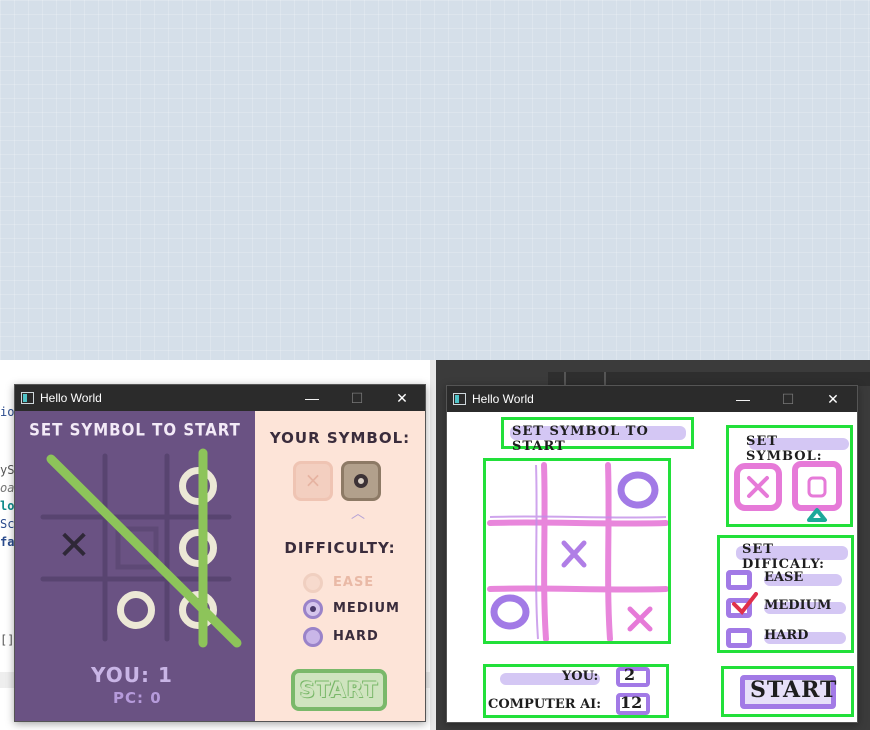  What do you see at coordinates (132, 675) in the screenshot?
I see `score-you: YOU: 1` at bounding box center [132, 675].